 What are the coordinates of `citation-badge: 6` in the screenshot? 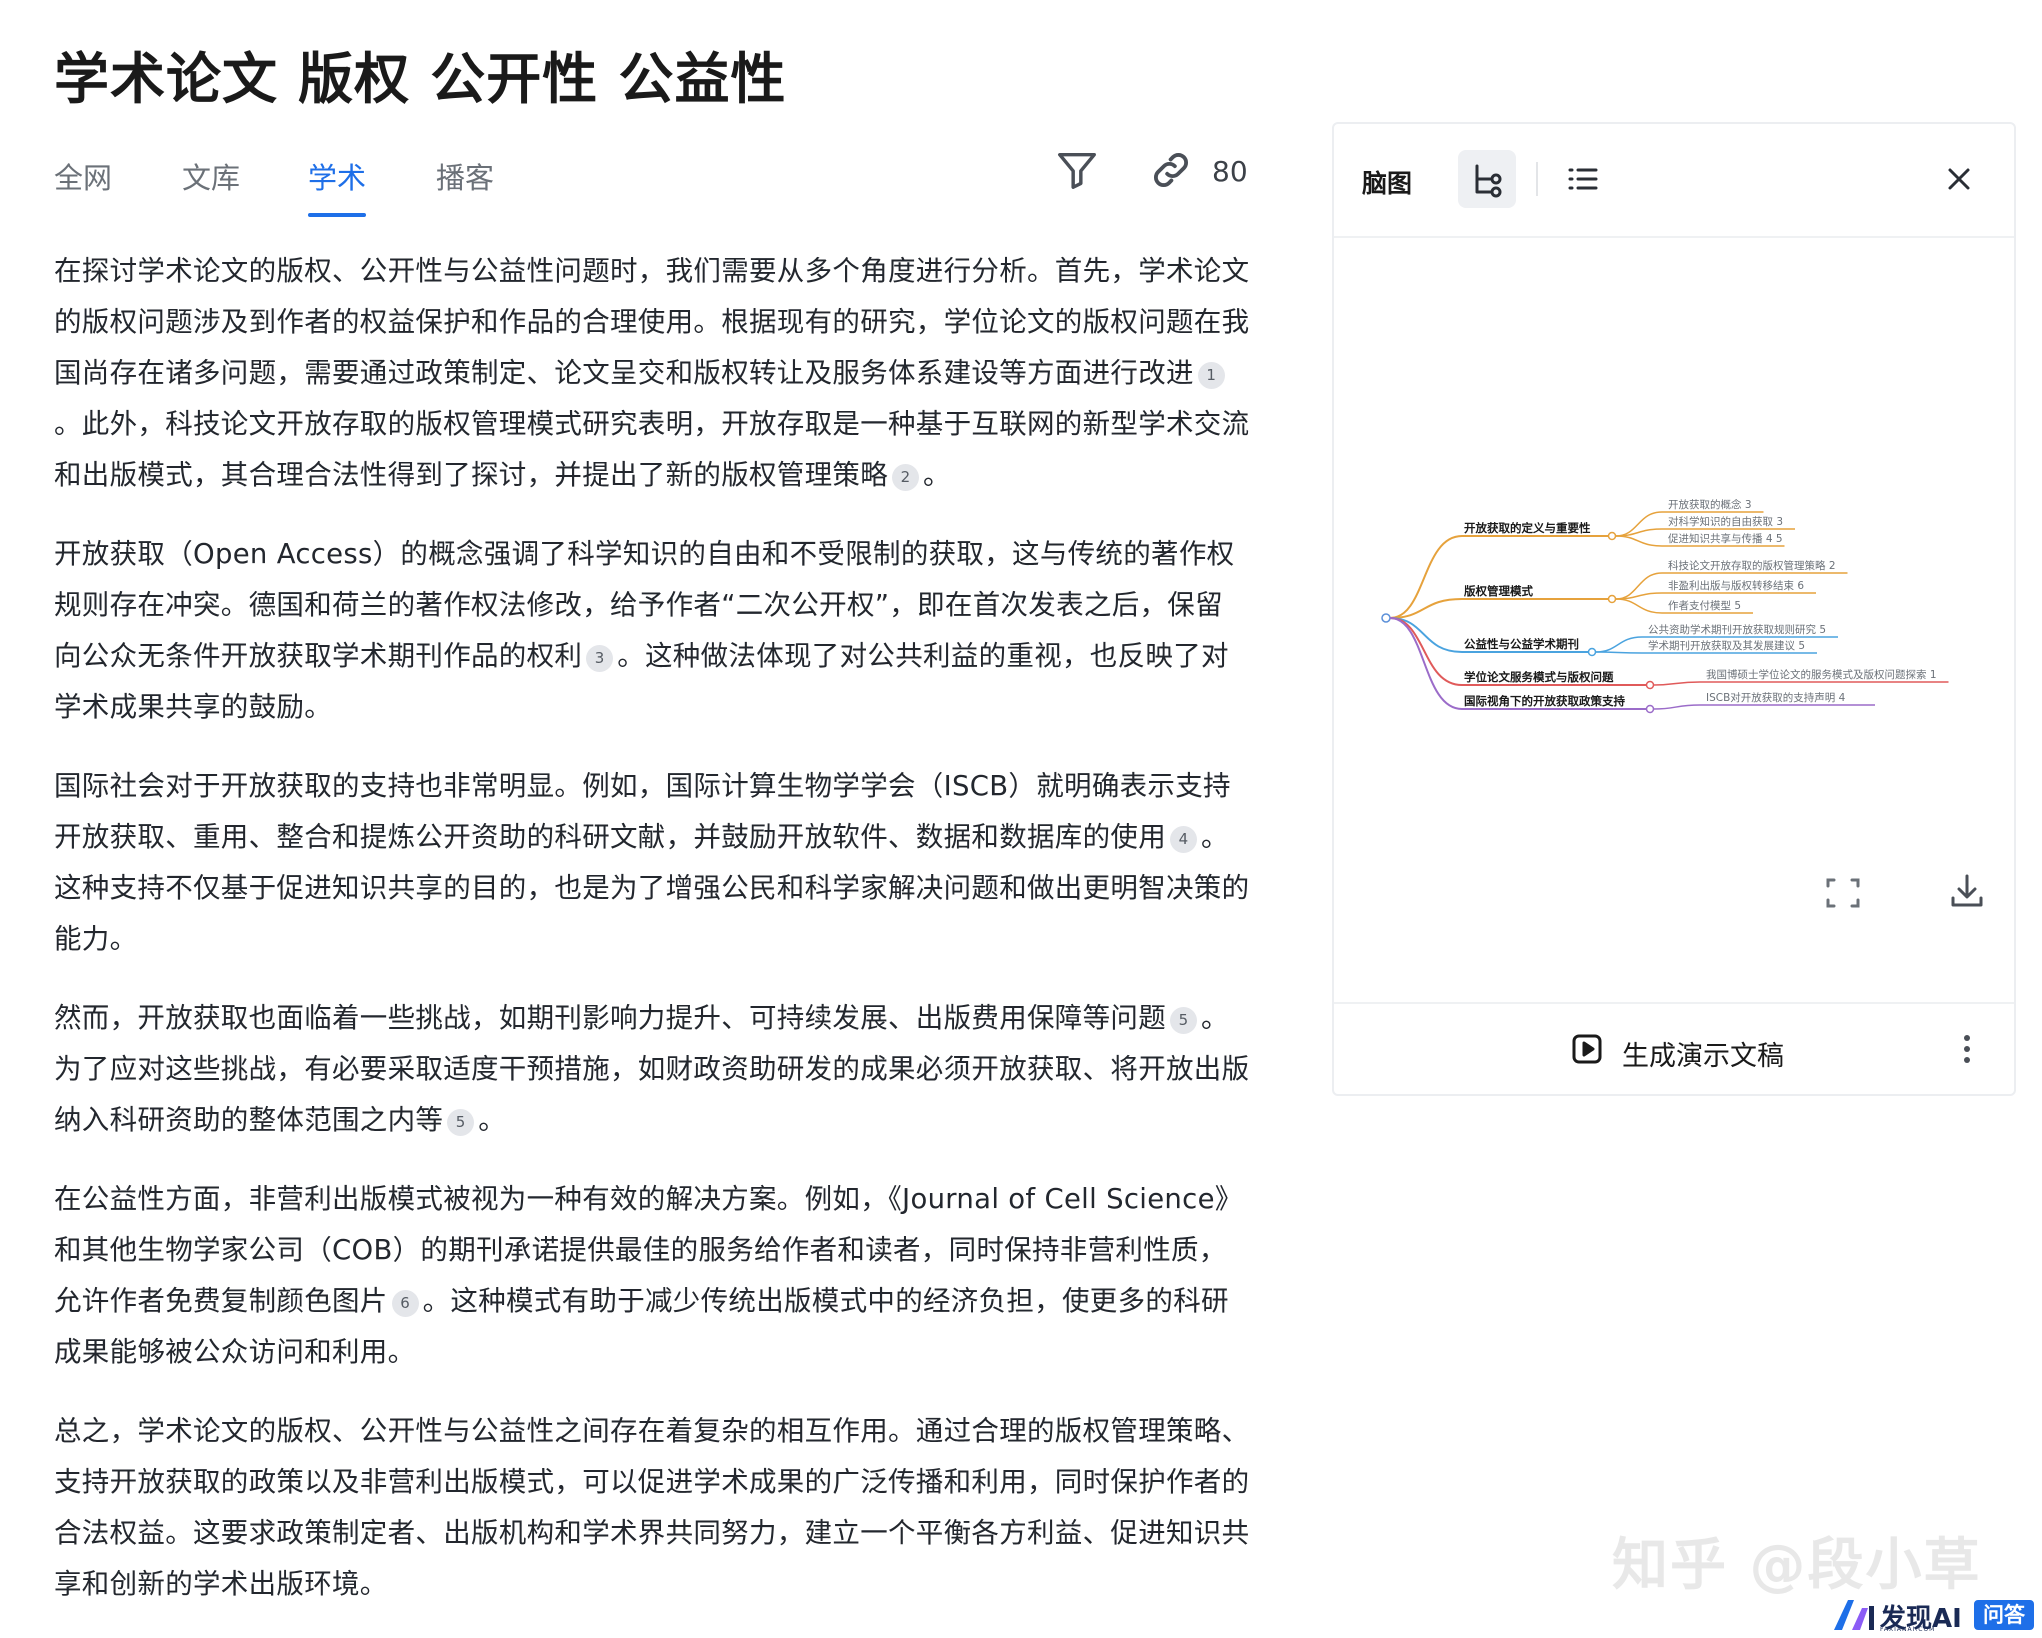 It's located at (405, 1303).